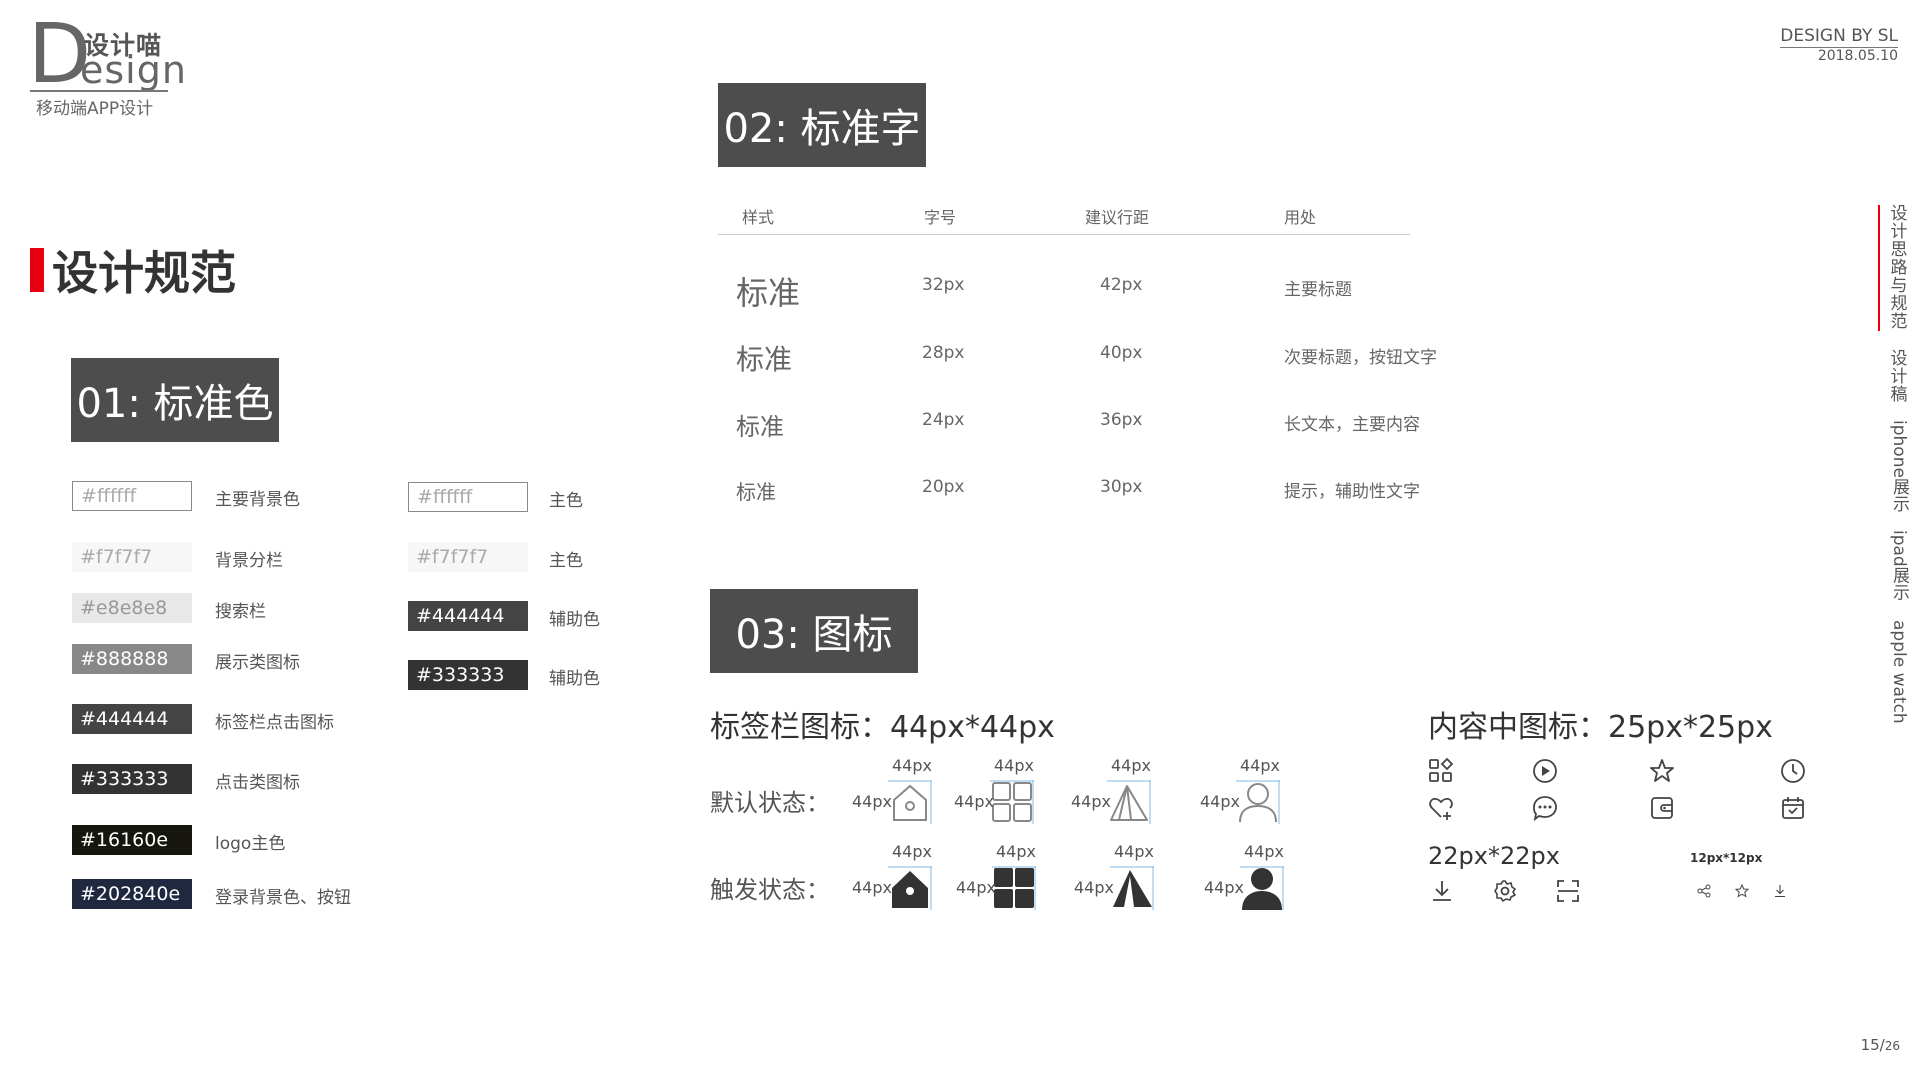  I want to click on side-nav-item-drafts: 设计稿, so click(1899, 377).